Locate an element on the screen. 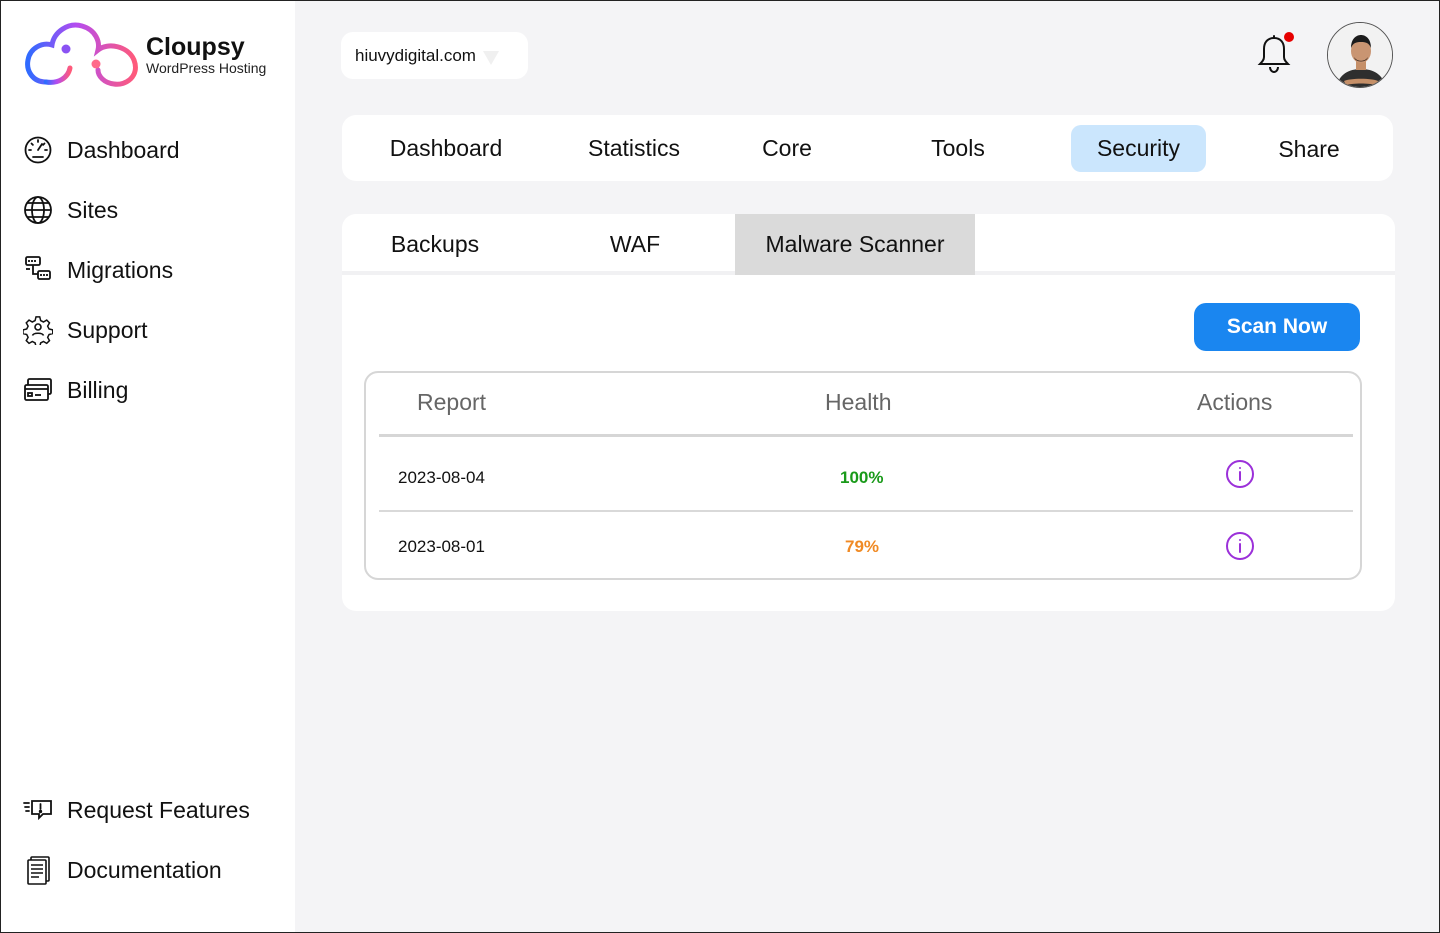  cloud-logo-icon is located at coordinates (81, 54).